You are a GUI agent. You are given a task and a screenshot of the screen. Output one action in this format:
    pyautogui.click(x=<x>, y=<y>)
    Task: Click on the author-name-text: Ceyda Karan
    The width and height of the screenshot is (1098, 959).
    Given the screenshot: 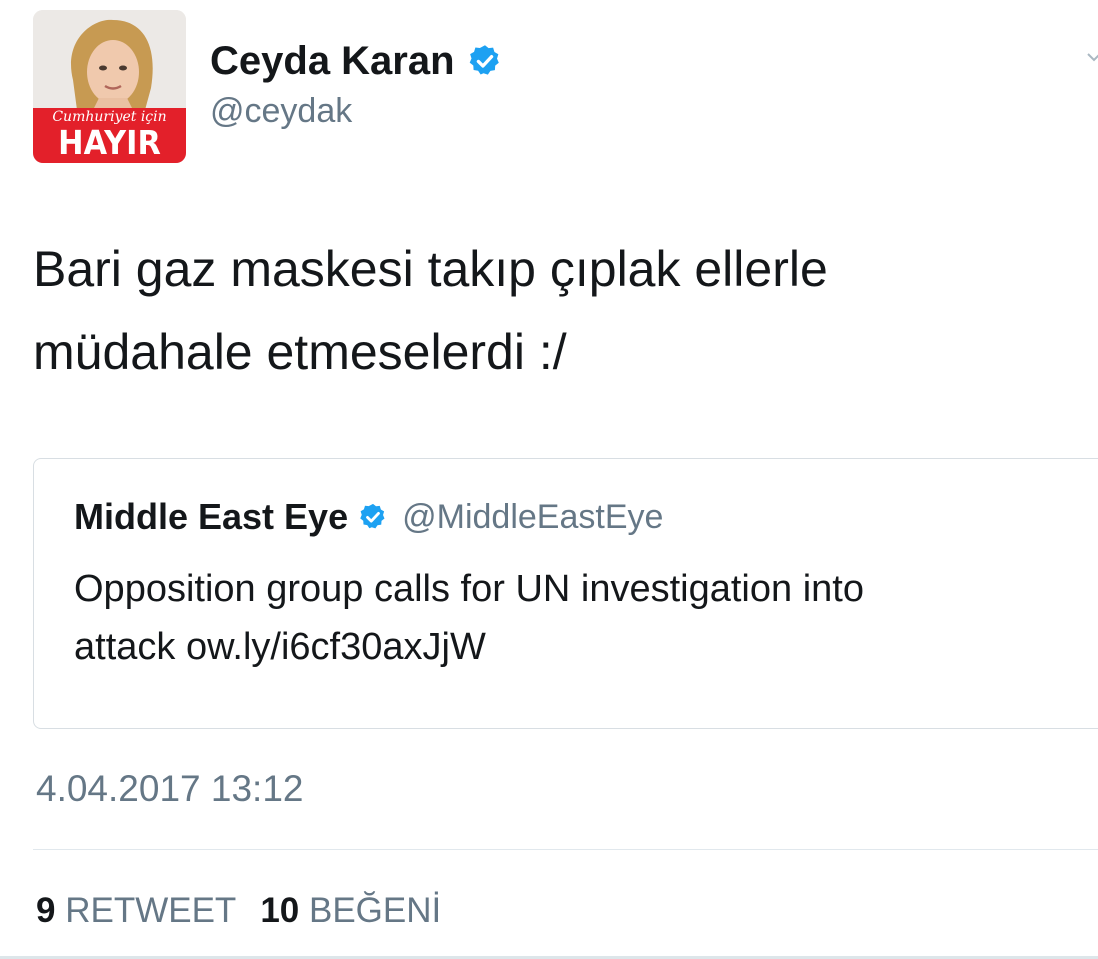 What is the action you would take?
    pyautogui.click(x=332, y=61)
    